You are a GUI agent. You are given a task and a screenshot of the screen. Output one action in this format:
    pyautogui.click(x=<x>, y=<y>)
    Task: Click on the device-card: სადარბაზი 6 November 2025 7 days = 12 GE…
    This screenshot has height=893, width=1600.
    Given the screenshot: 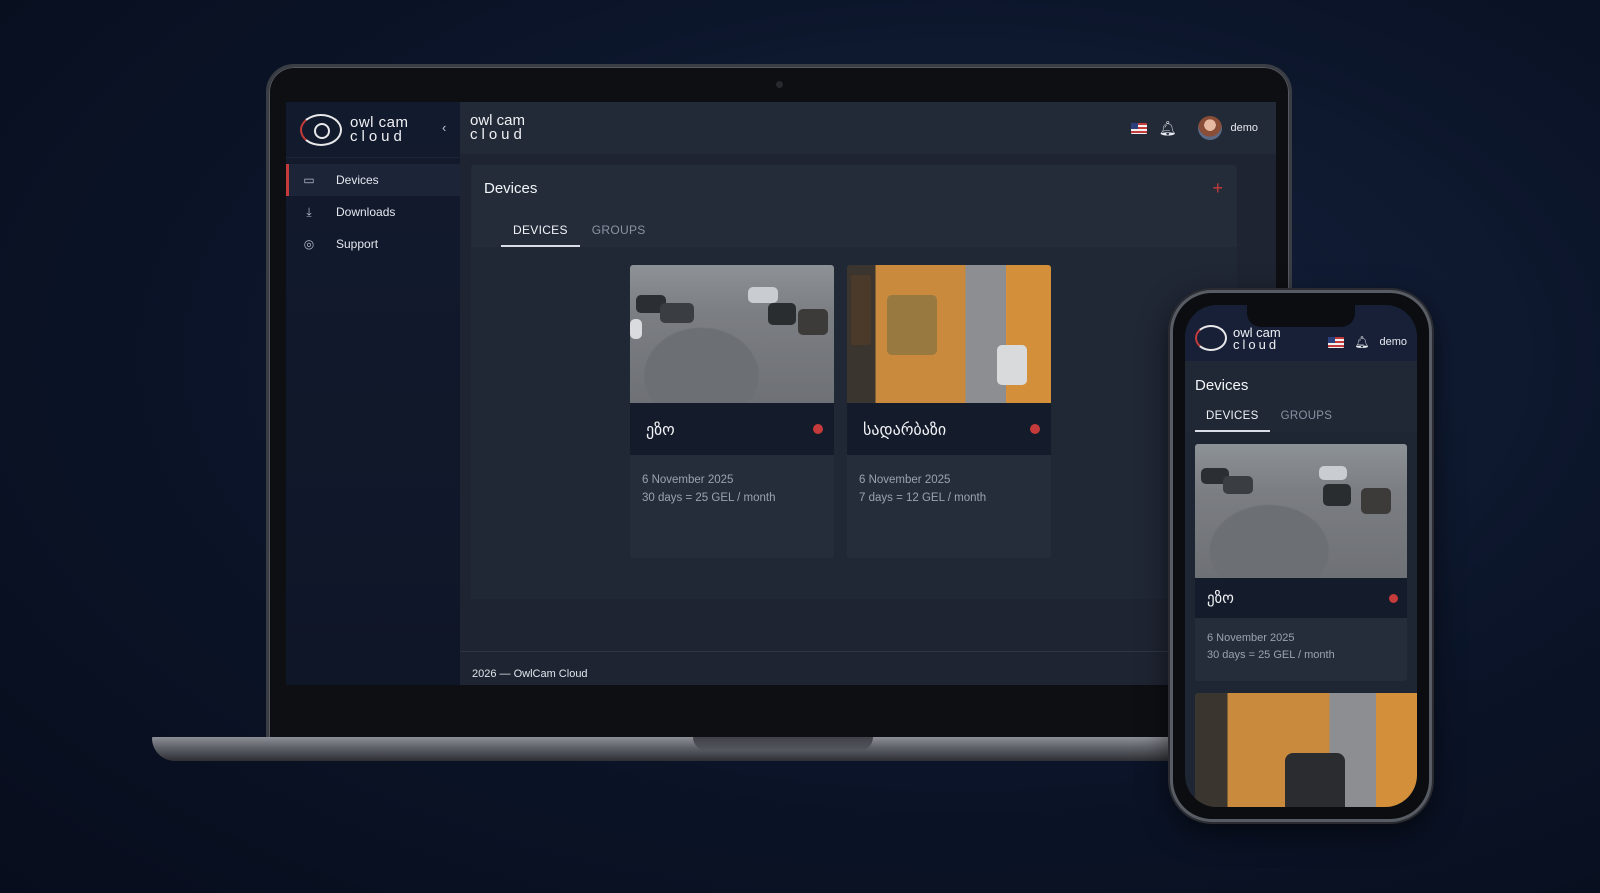 What is the action you would take?
    pyautogui.click(x=949, y=411)
    